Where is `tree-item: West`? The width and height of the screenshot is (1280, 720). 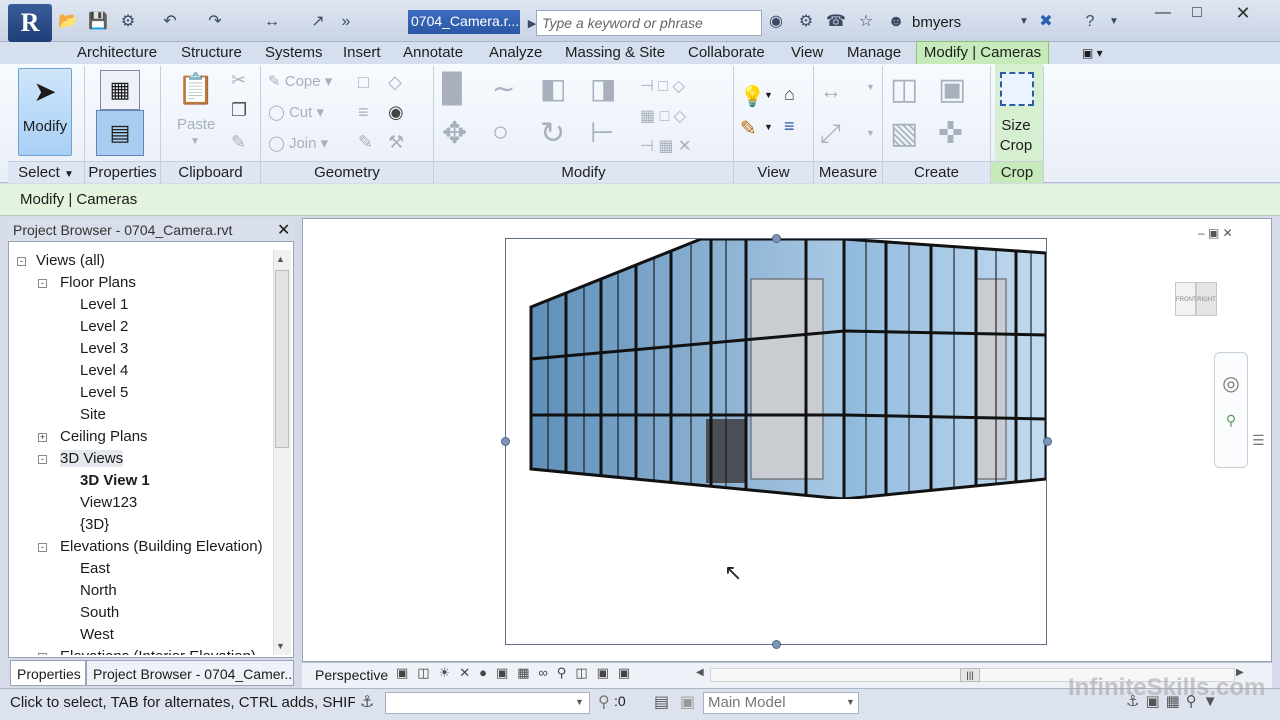 tree-item: West is located at coordinates (142, 635).